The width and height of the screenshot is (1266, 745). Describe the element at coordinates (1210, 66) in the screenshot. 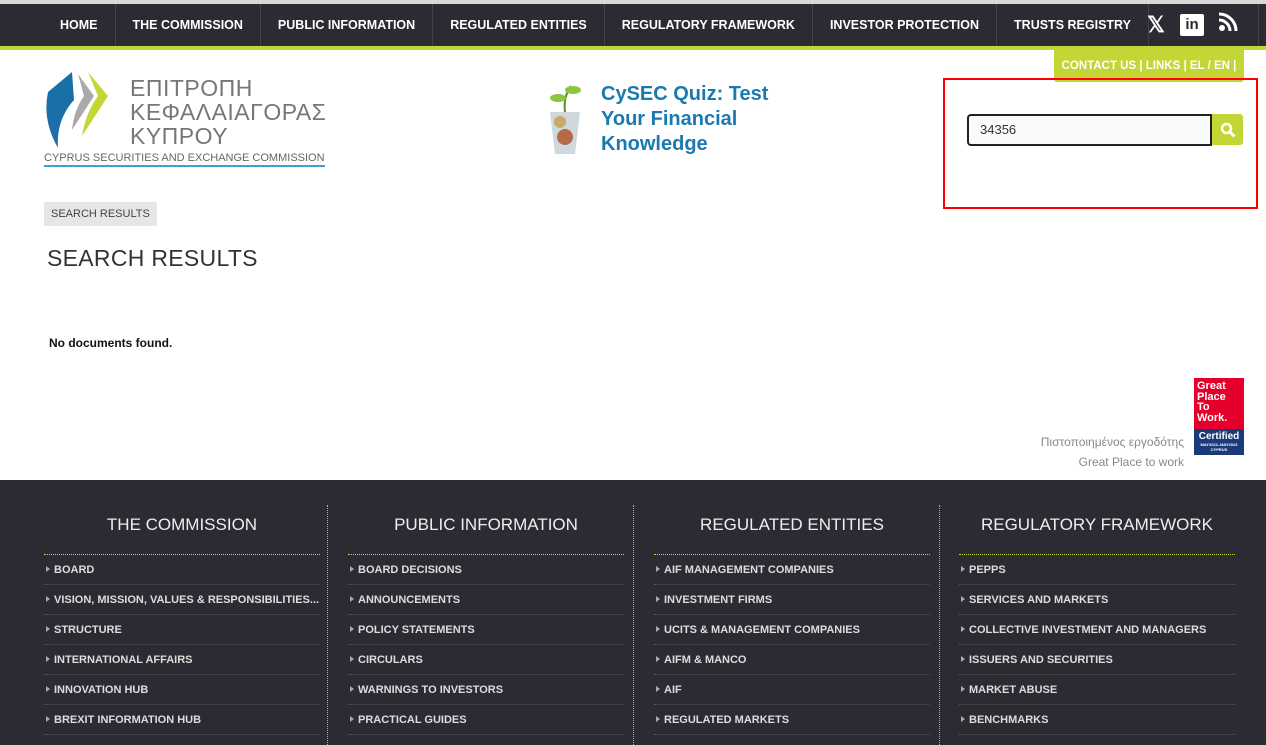

I see `language-switch: EL / EN` at that location.